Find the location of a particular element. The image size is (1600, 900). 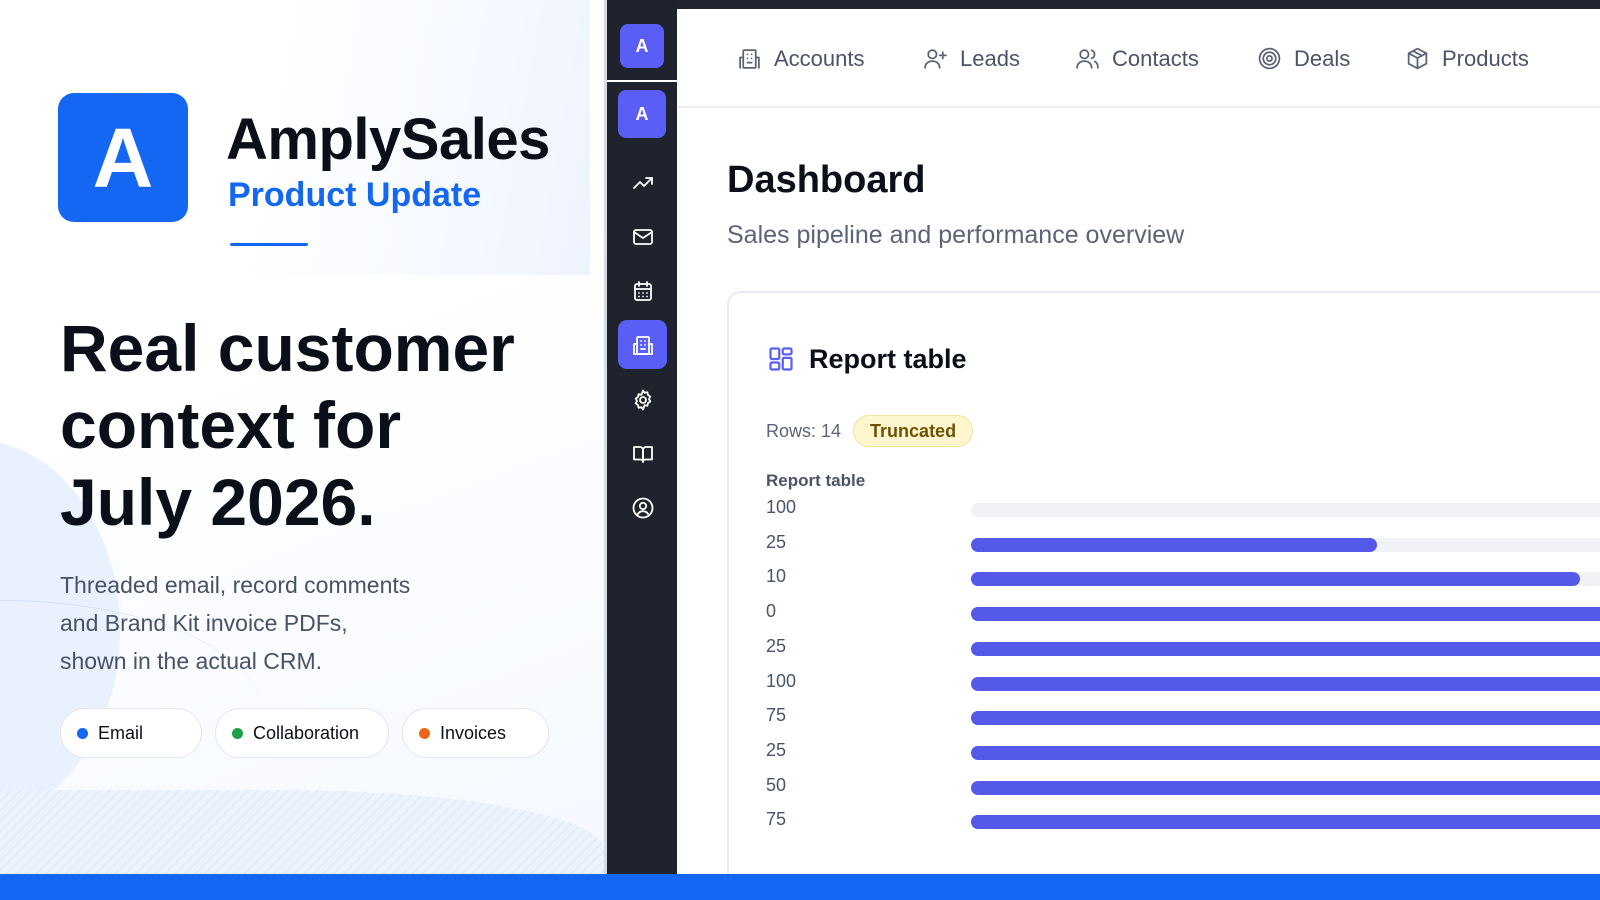

sidebar-item-analytics is located at coordinates (642, 182).